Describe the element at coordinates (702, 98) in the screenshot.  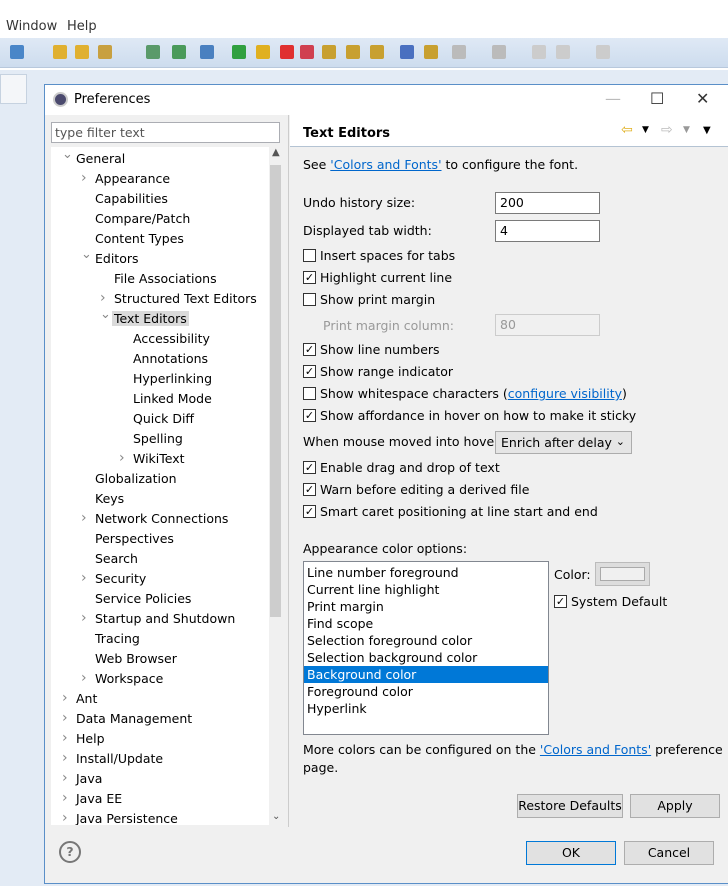
I see `close-button: ✕` at that location.